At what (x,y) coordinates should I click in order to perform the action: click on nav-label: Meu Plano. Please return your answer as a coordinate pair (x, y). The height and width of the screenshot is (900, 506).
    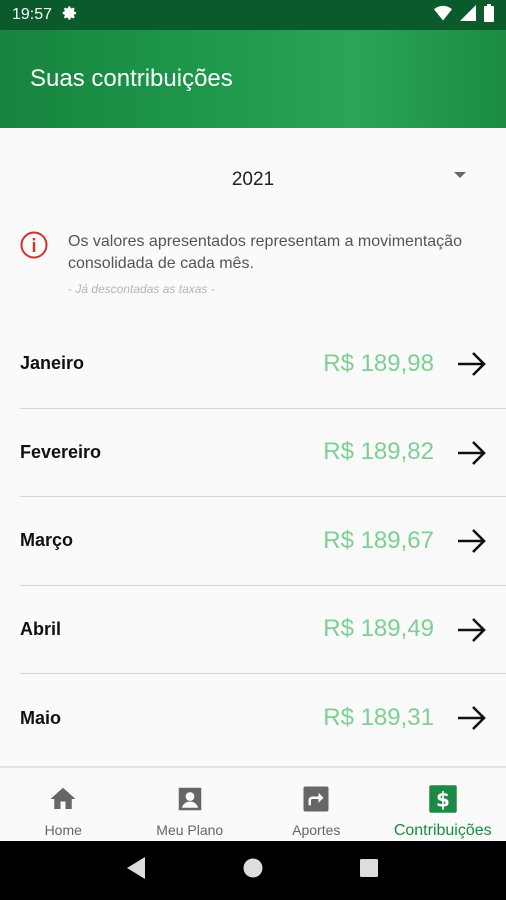
    Looking at the image, I should click on (190, 830).